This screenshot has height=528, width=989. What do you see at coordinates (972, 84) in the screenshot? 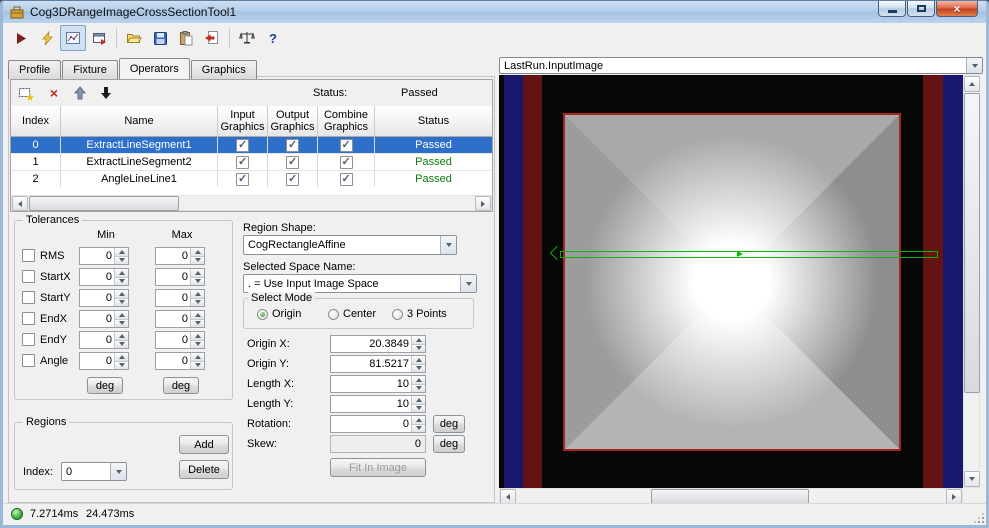
I see `scroll-up-button` at bounding box center [972, 84].